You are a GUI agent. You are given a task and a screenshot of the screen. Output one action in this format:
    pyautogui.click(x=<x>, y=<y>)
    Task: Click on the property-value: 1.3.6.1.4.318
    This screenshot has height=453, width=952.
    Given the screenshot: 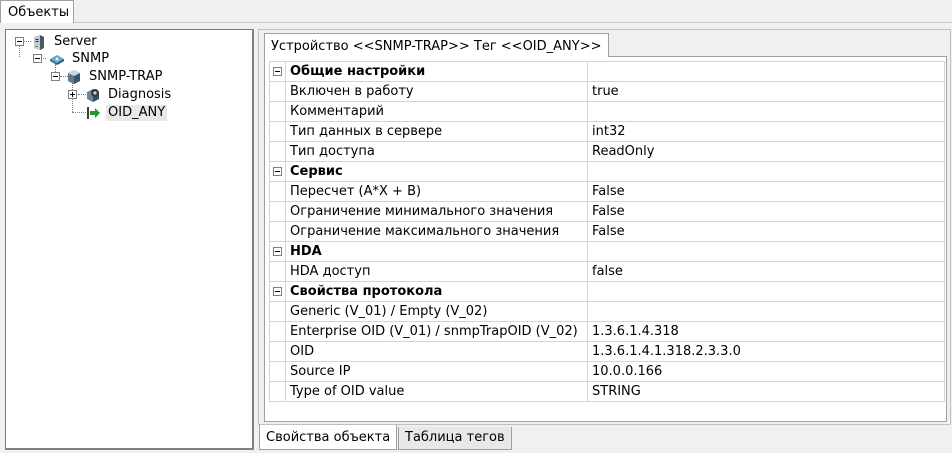 What is the action you would take?
    pyautogui.click(x=766, y=331)
    